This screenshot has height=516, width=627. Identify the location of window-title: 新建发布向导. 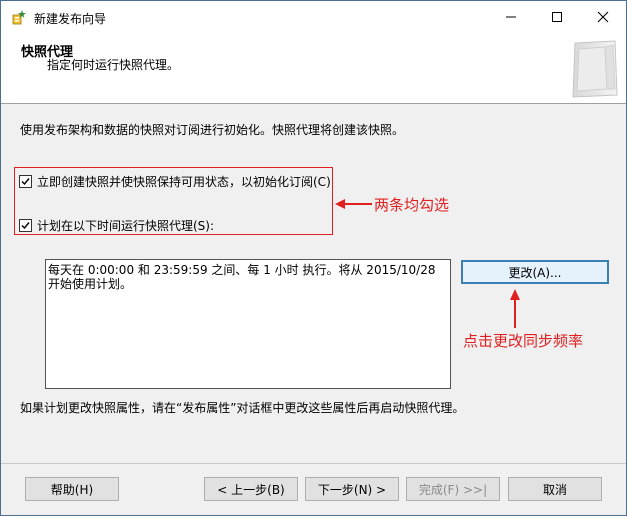
(70, 19).